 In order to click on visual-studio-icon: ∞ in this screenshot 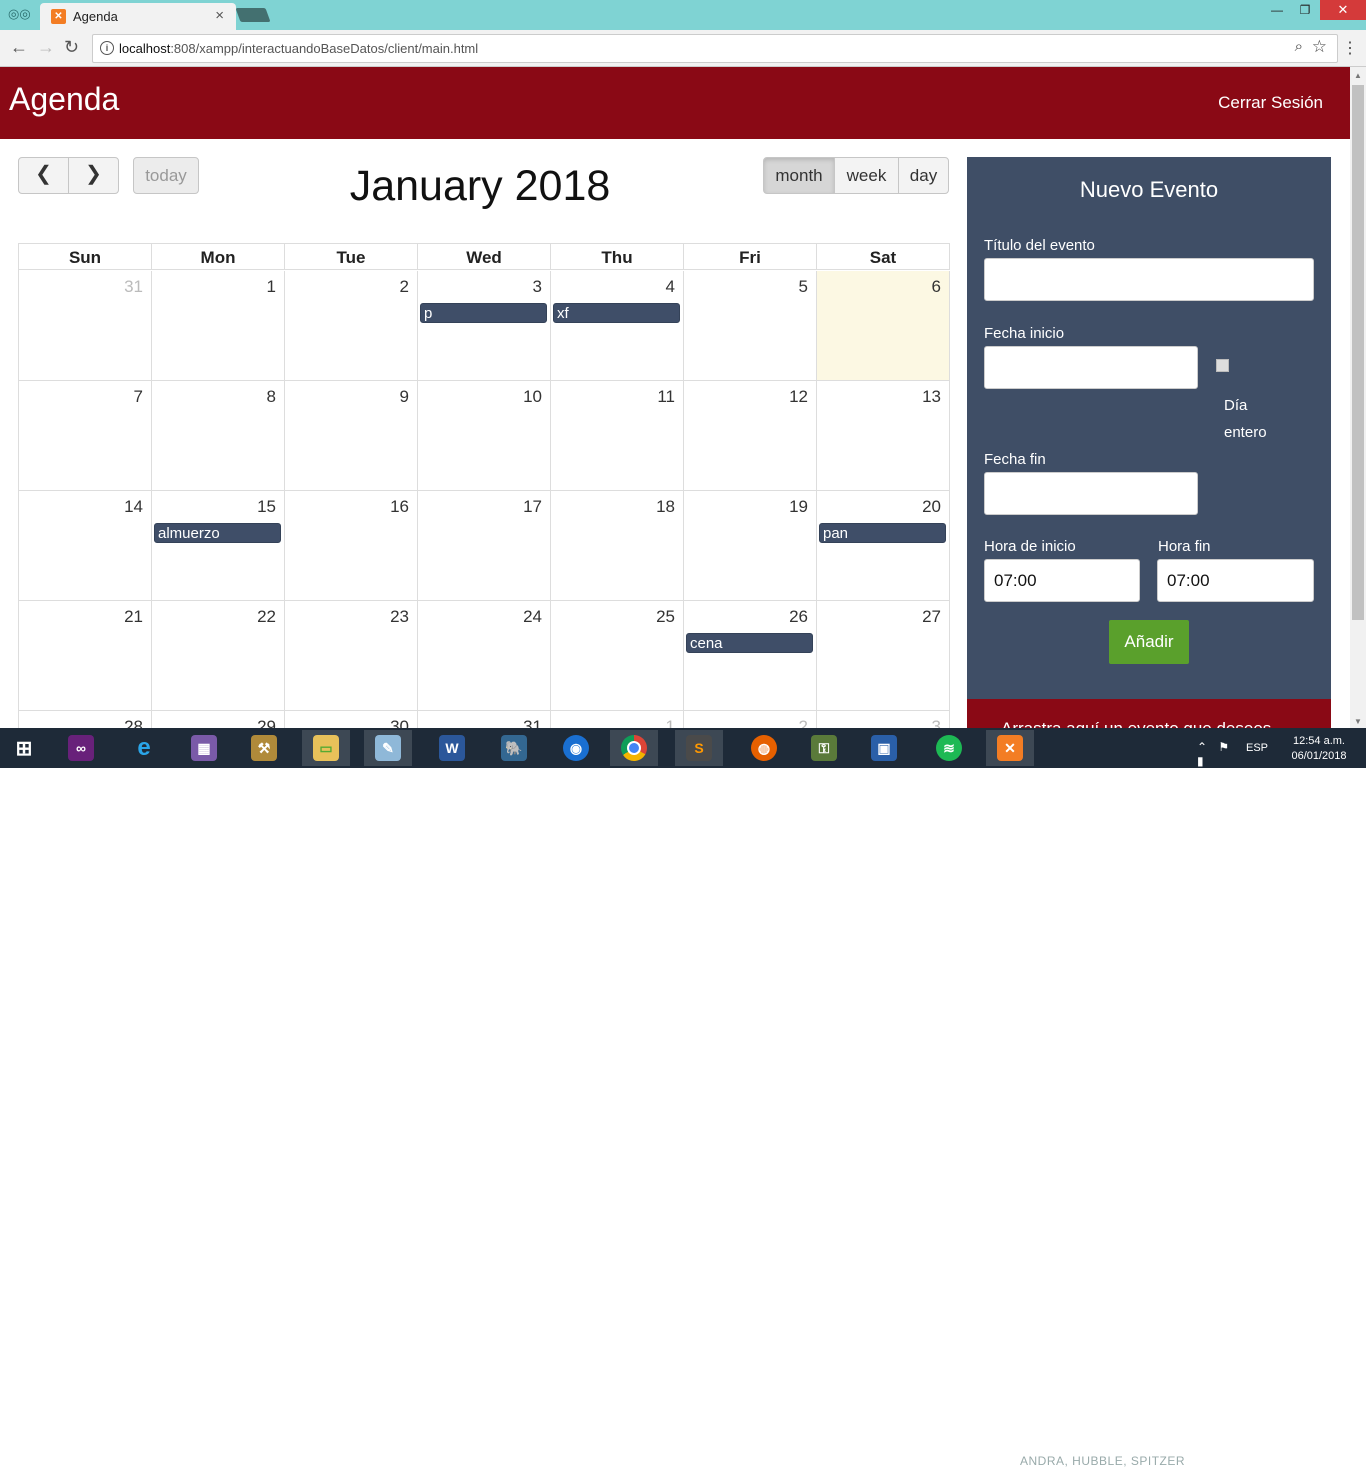, I will do `click(81, 748)`.